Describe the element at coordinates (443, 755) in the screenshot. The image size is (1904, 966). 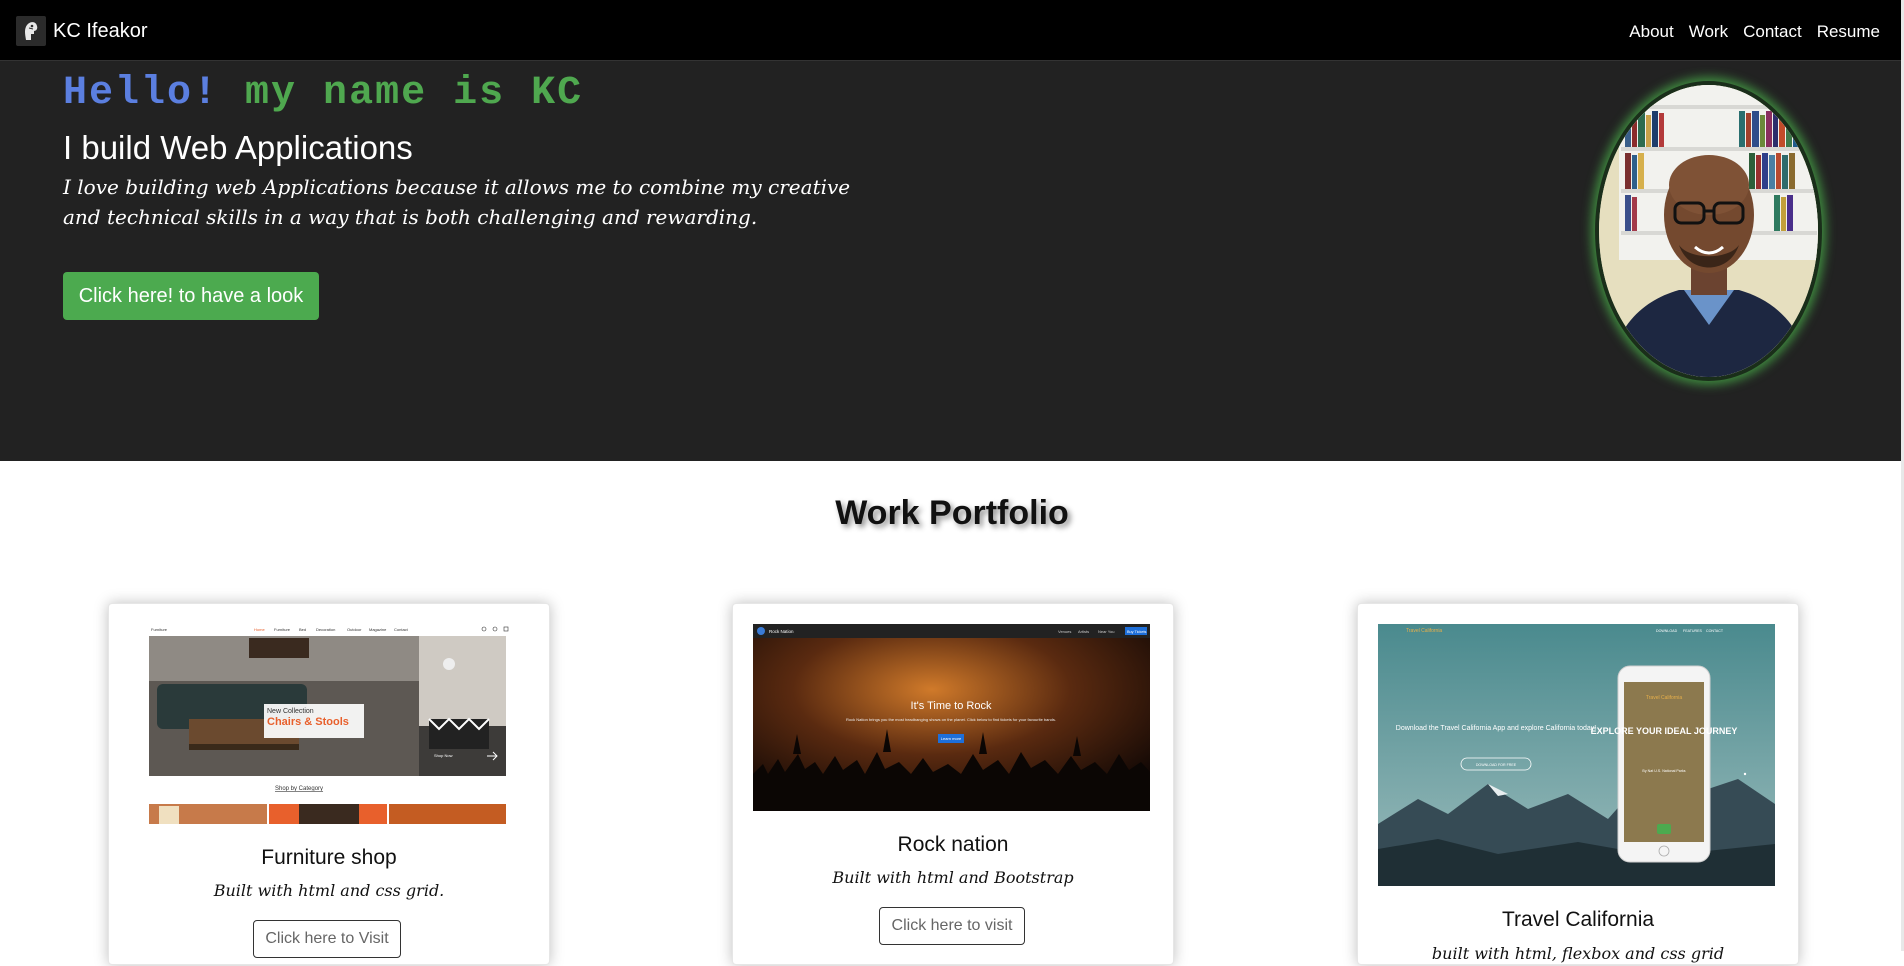
I see `furniture-thumb-shop-now: Shop Now` at that location.